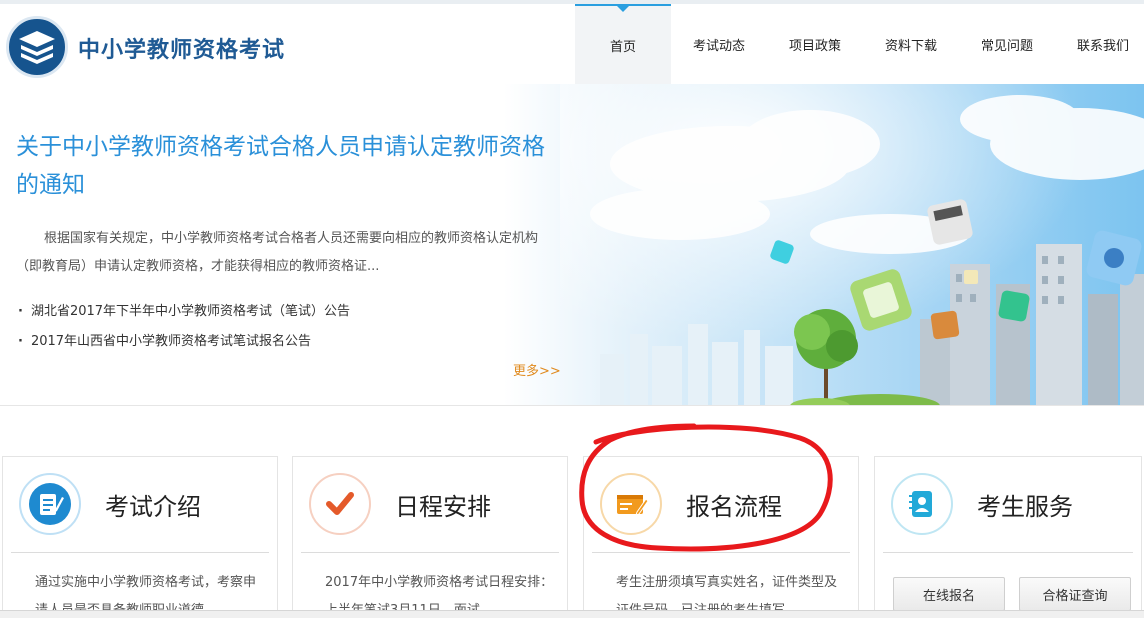 Image resolution: width=1144 pixels, height=618 pixels. What do you see at coordinates (623, 44) in the screenshot?
I see `nav-item-home: 首页` at bounding box center [623, 44].